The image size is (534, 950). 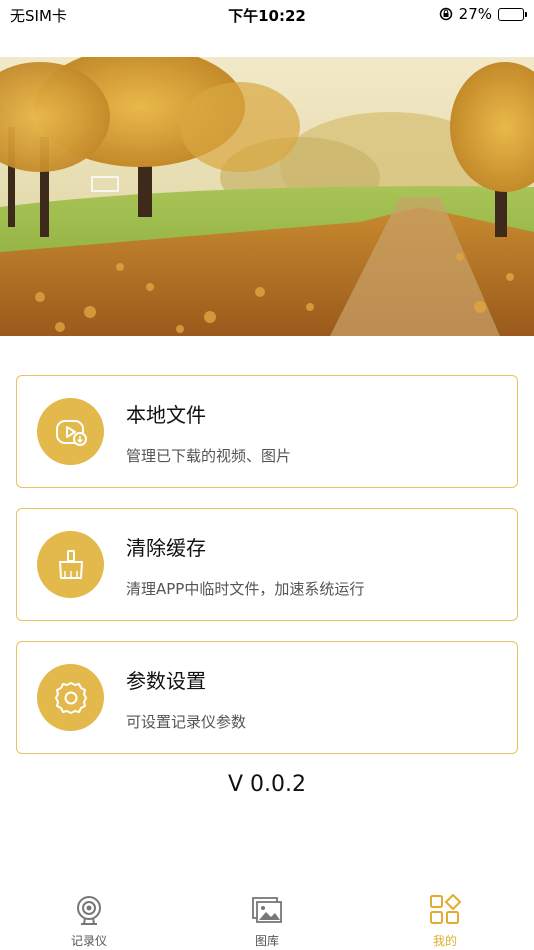 I want to click on rotation-lock-icon, so click(x=445, y=14).